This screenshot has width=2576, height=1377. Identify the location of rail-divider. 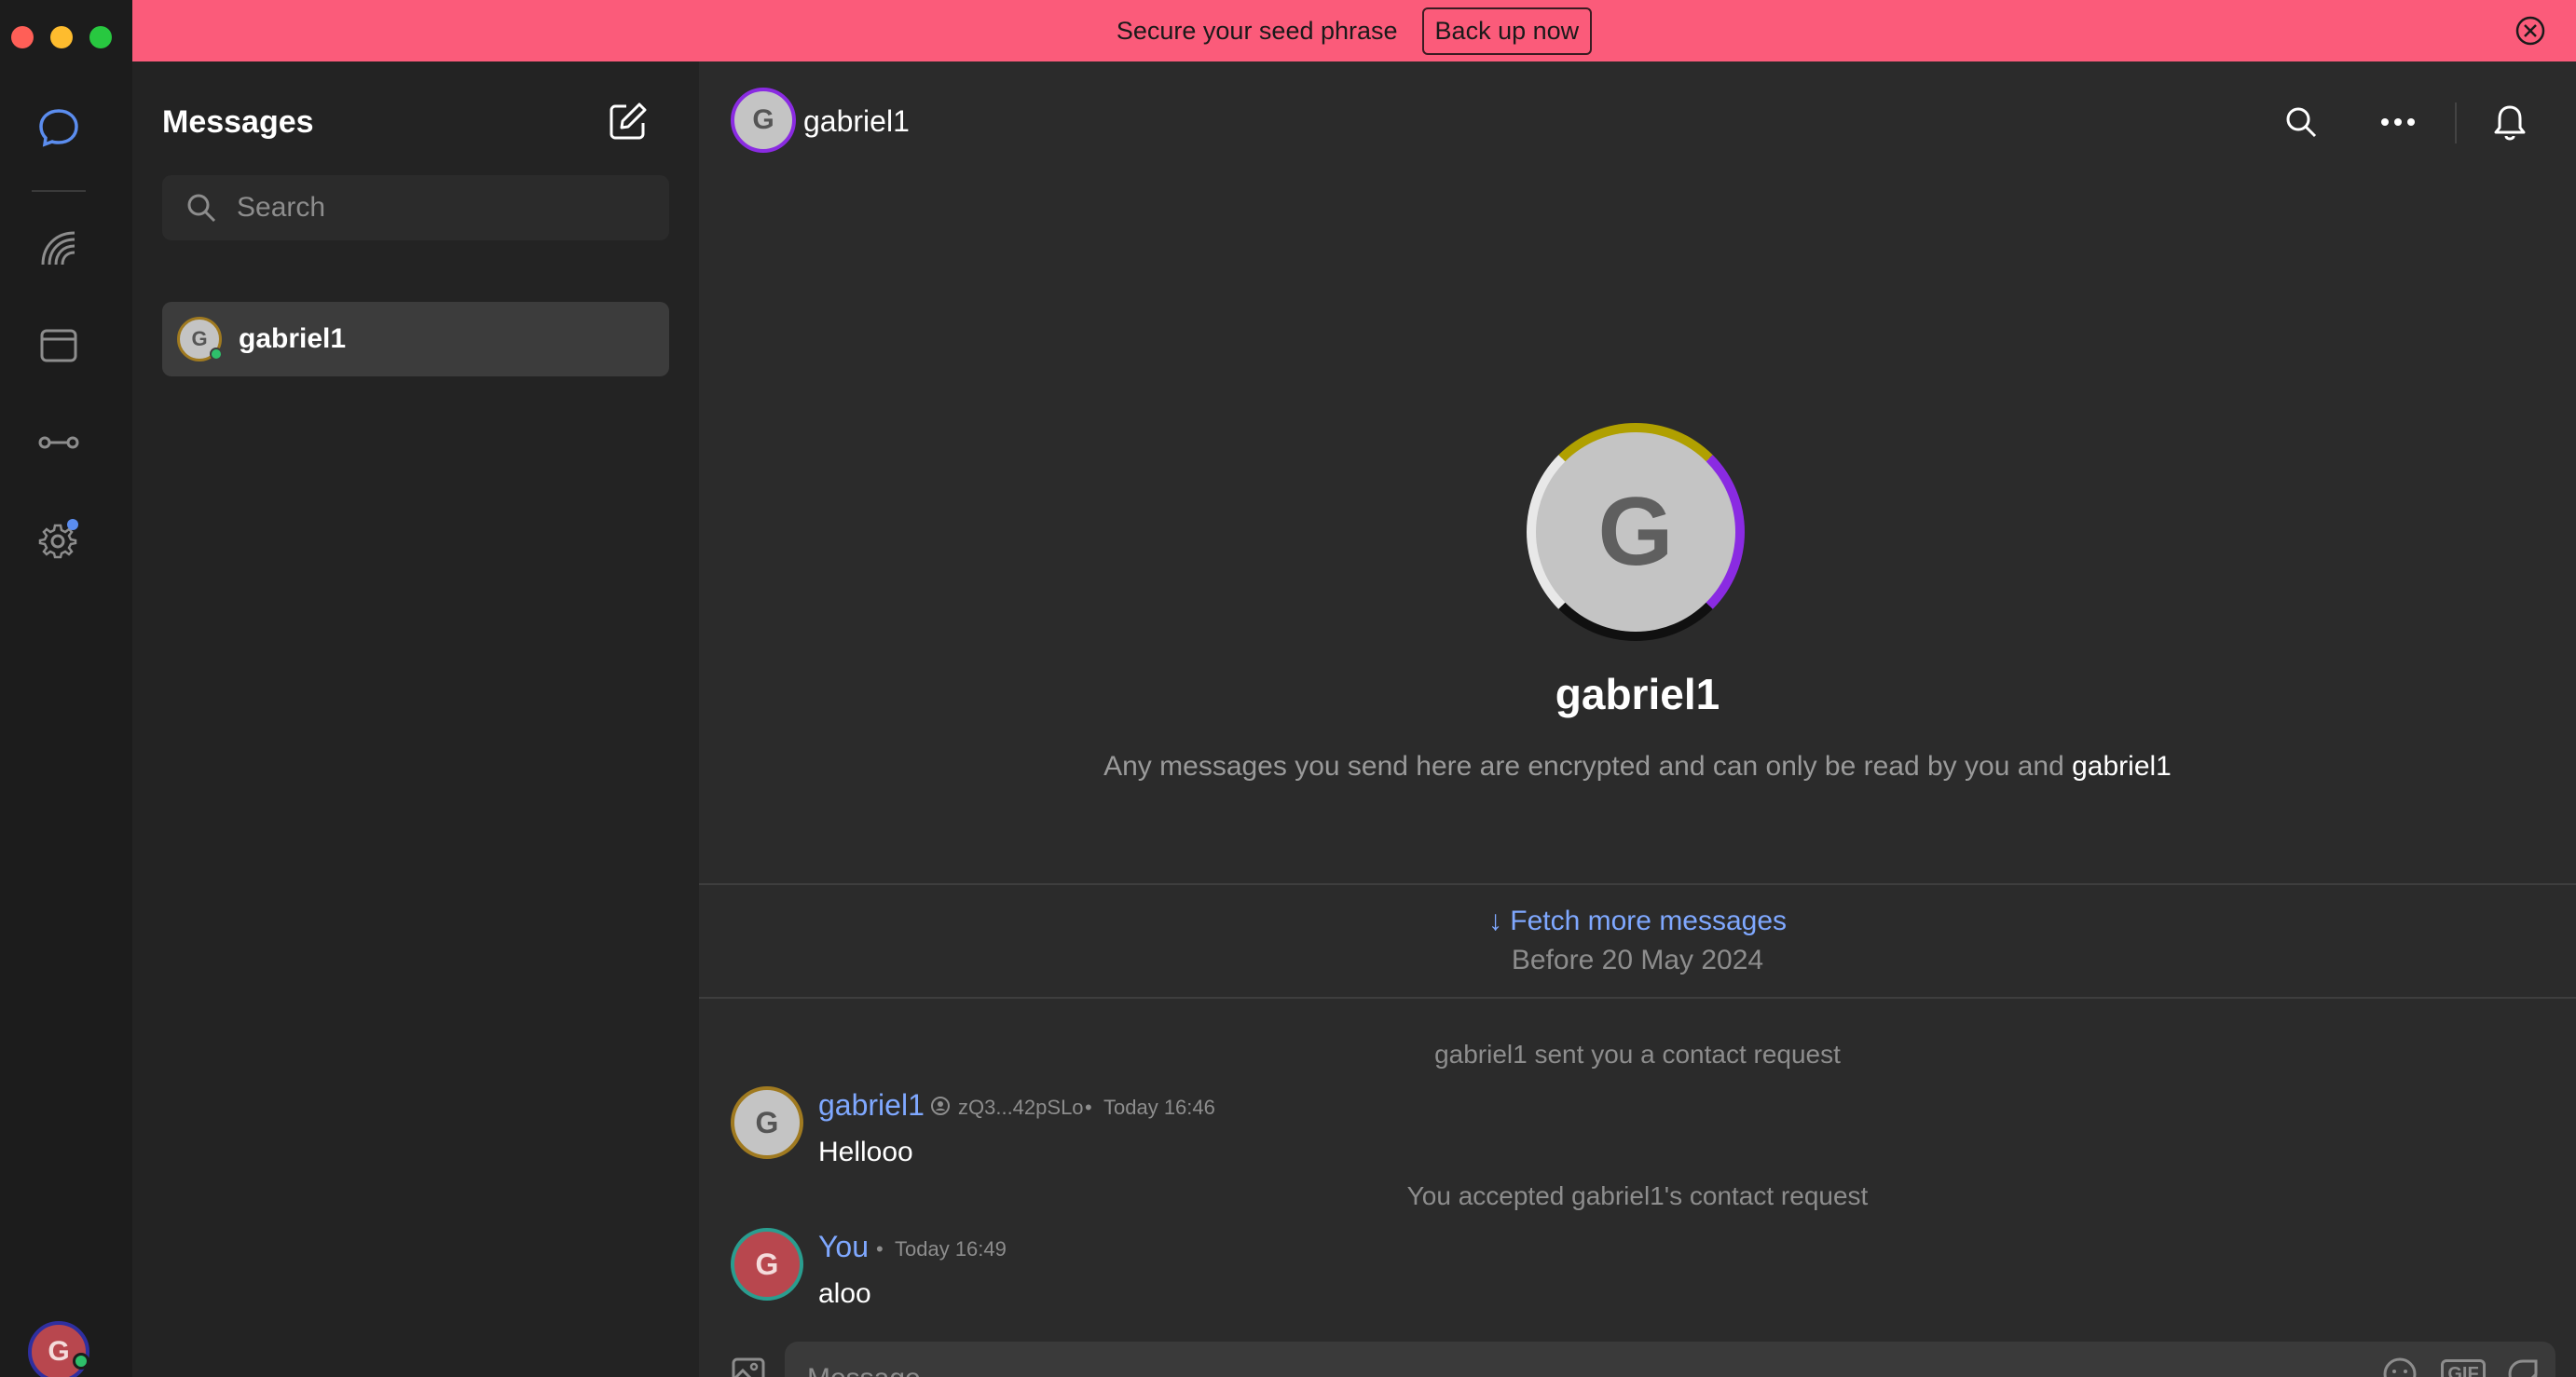
(59, 191).